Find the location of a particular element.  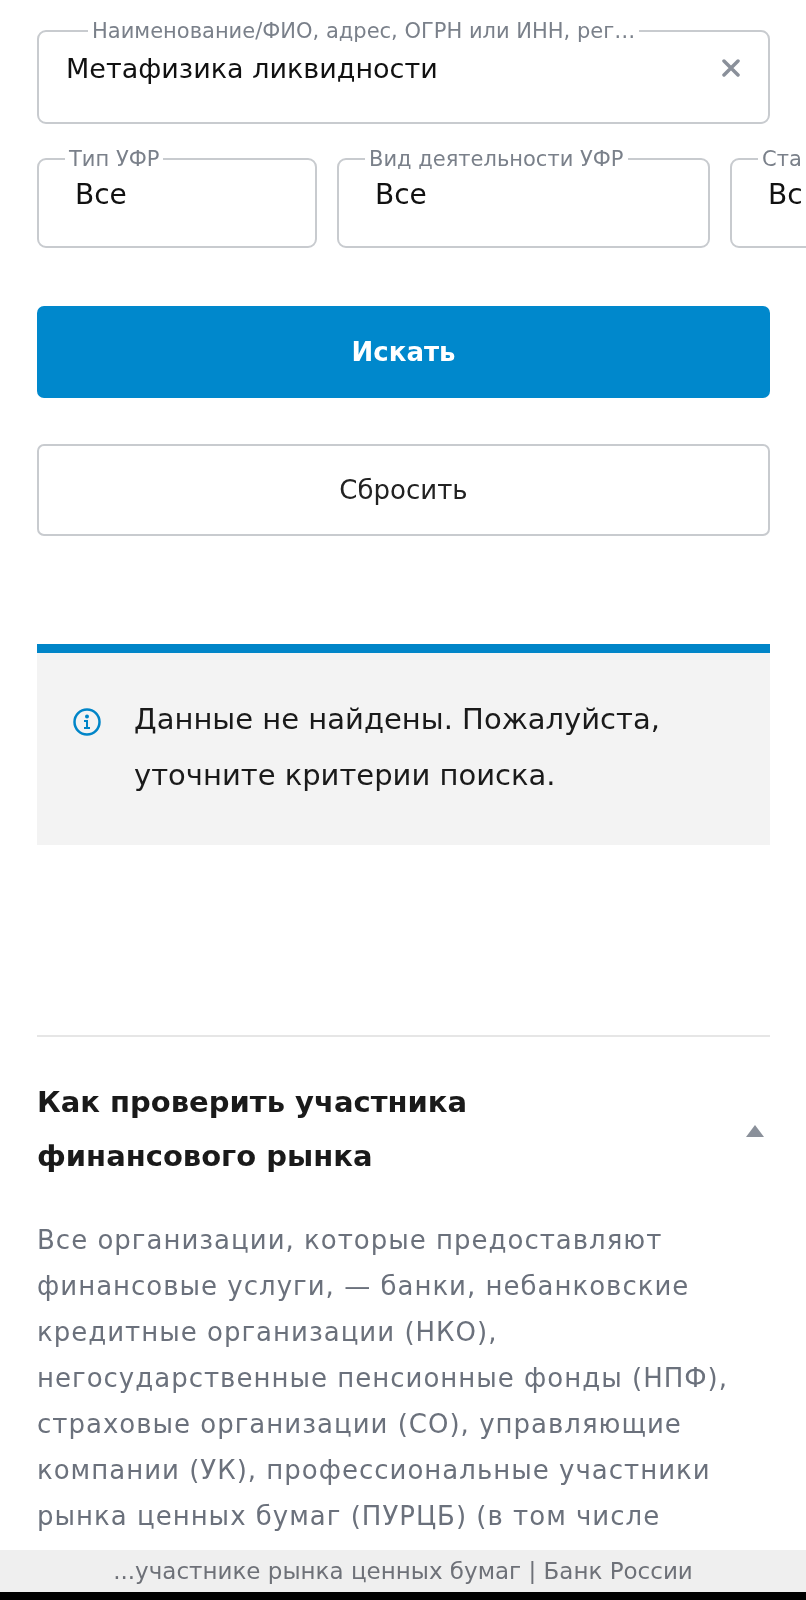

alert-message: Данные не найдены. Пожалуйста, уточните критерии поиска. is located at coordinates (397, 747).